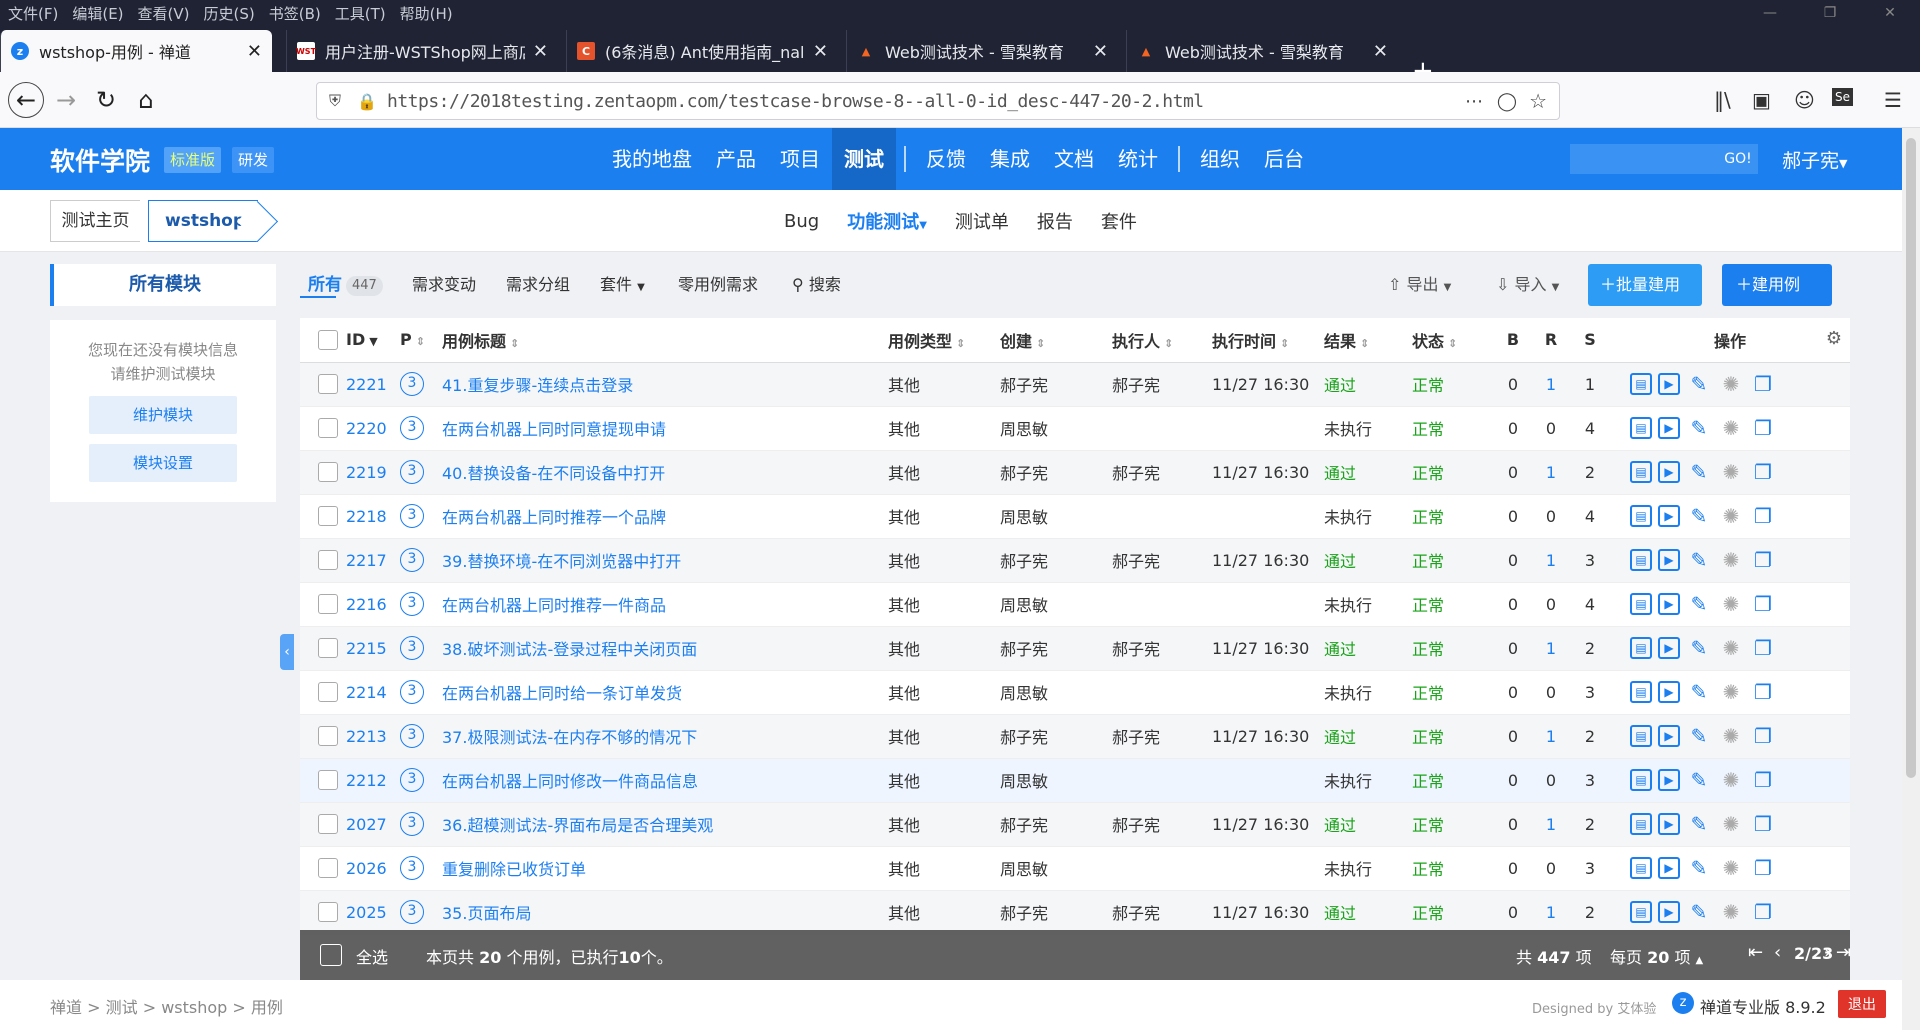 Image resolution: width=1920 pixels, height=1030 pixels. I want to click on case-id-link: 2026, so click(366, 868).